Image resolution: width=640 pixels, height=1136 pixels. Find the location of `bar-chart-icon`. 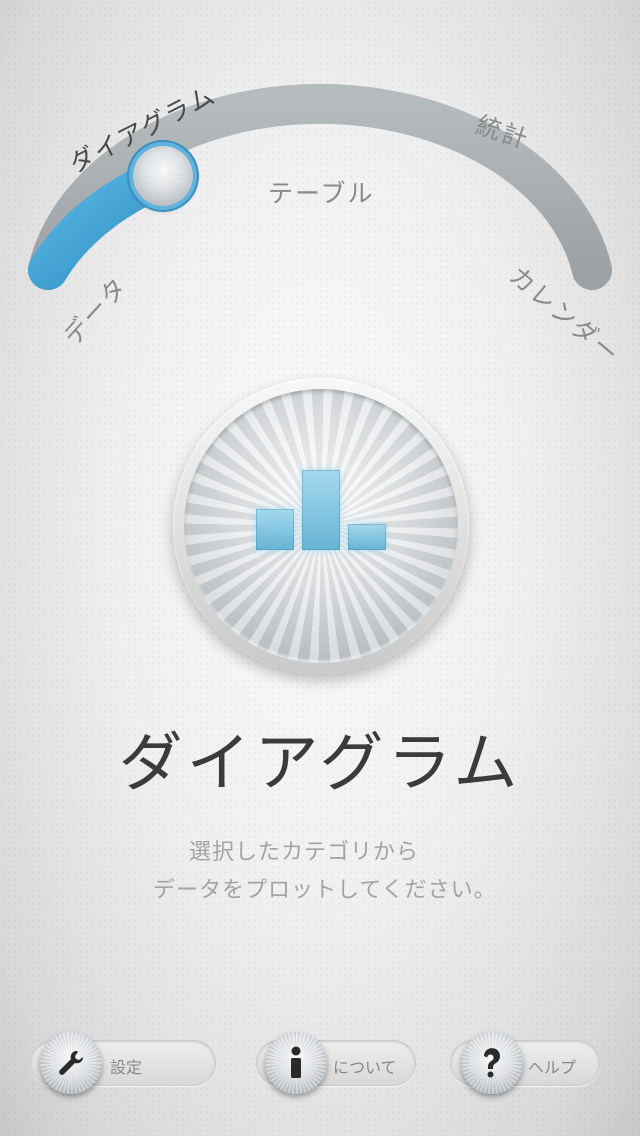

bar-chart-icon is located at coordinates (321, 510).